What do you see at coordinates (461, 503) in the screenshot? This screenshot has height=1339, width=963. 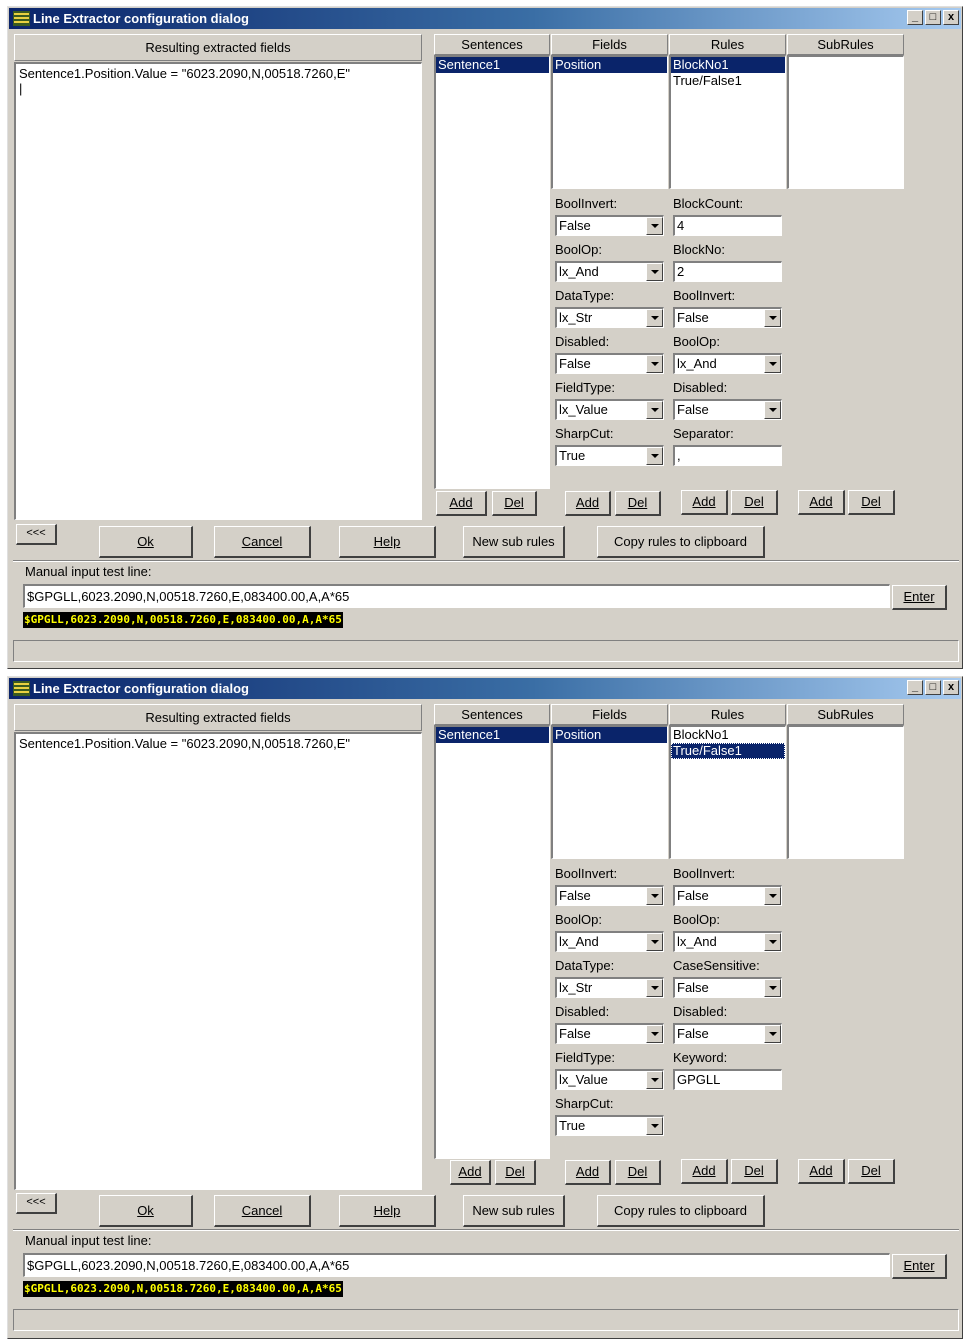 I see `sentences-add-button: Add` at bounding box center [461, 503].